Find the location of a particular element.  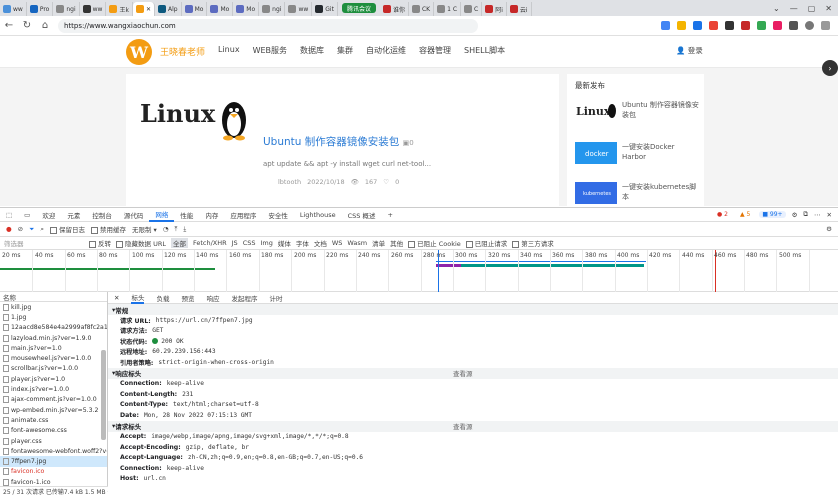

detail-tab: 负载 is located at coordinates (162, 298).